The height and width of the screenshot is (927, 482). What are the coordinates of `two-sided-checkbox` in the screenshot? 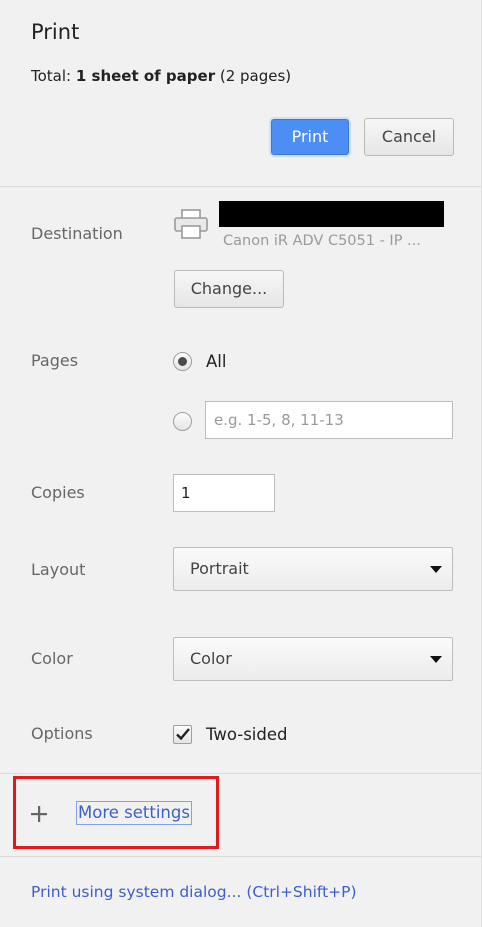 It's located at (182, 734).